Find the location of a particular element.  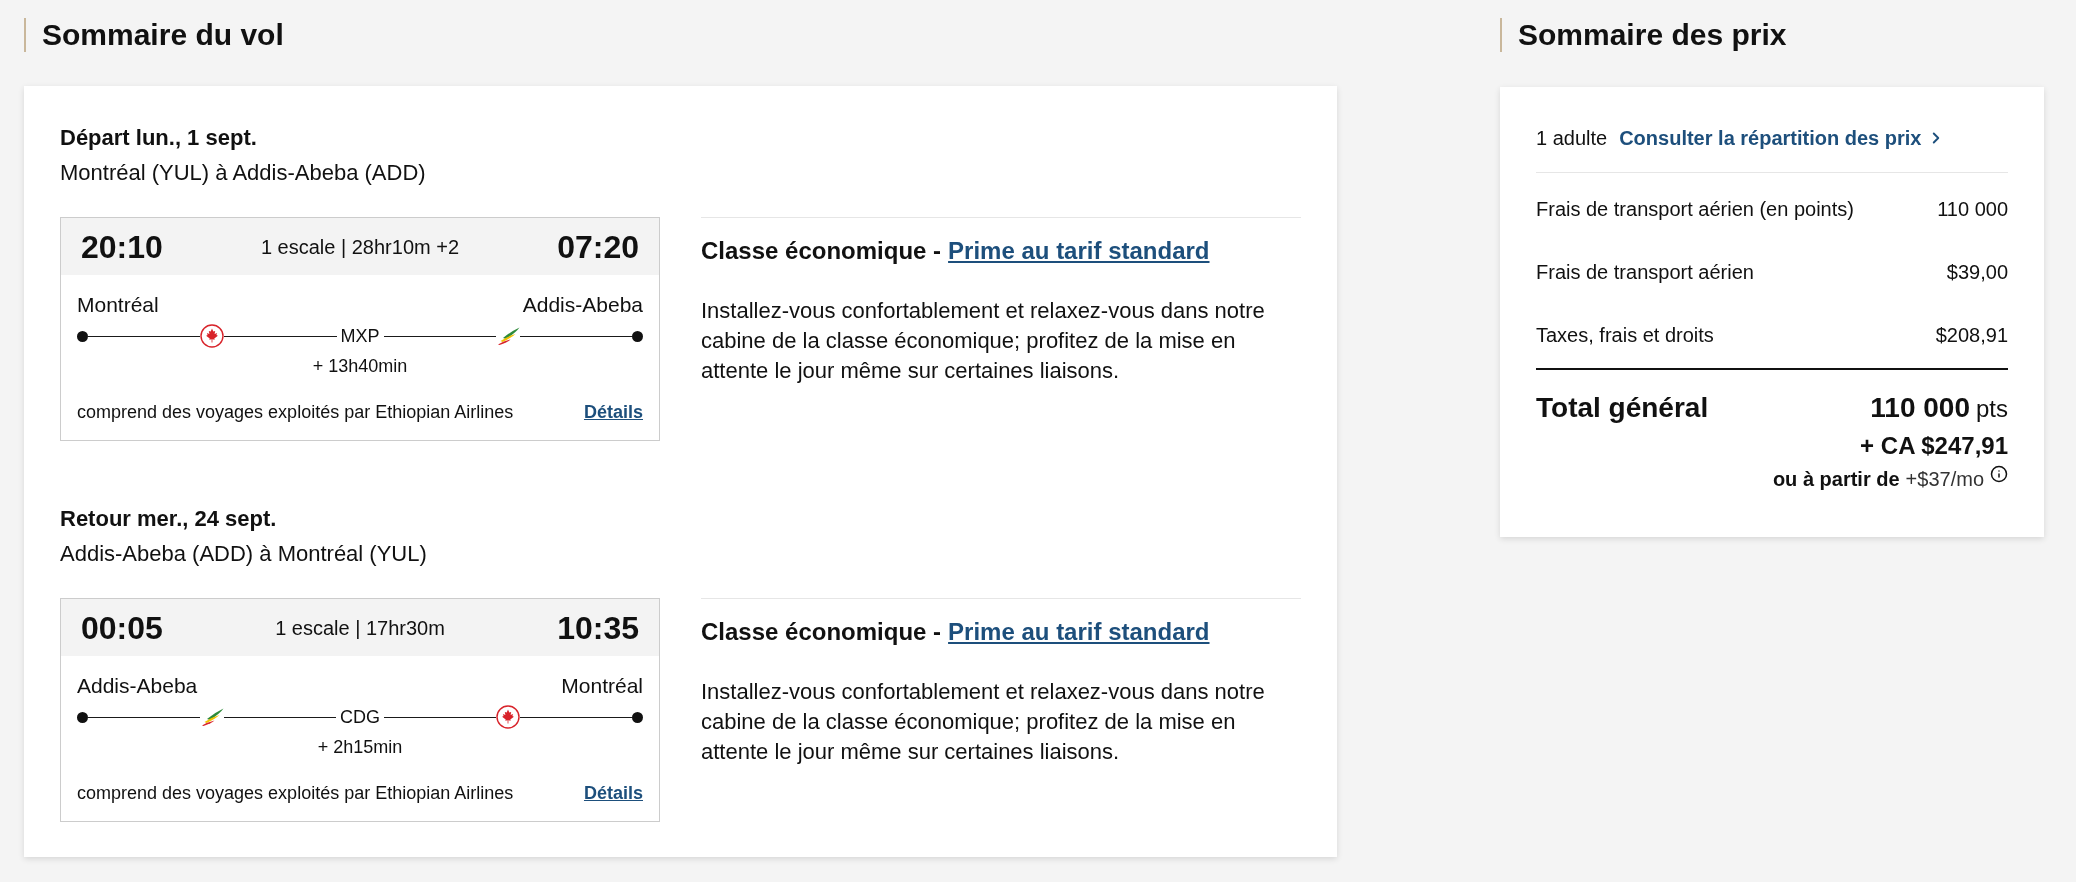

bound-date-heading: Départ lun., 1 sept. is located at coordinates (159, 138).